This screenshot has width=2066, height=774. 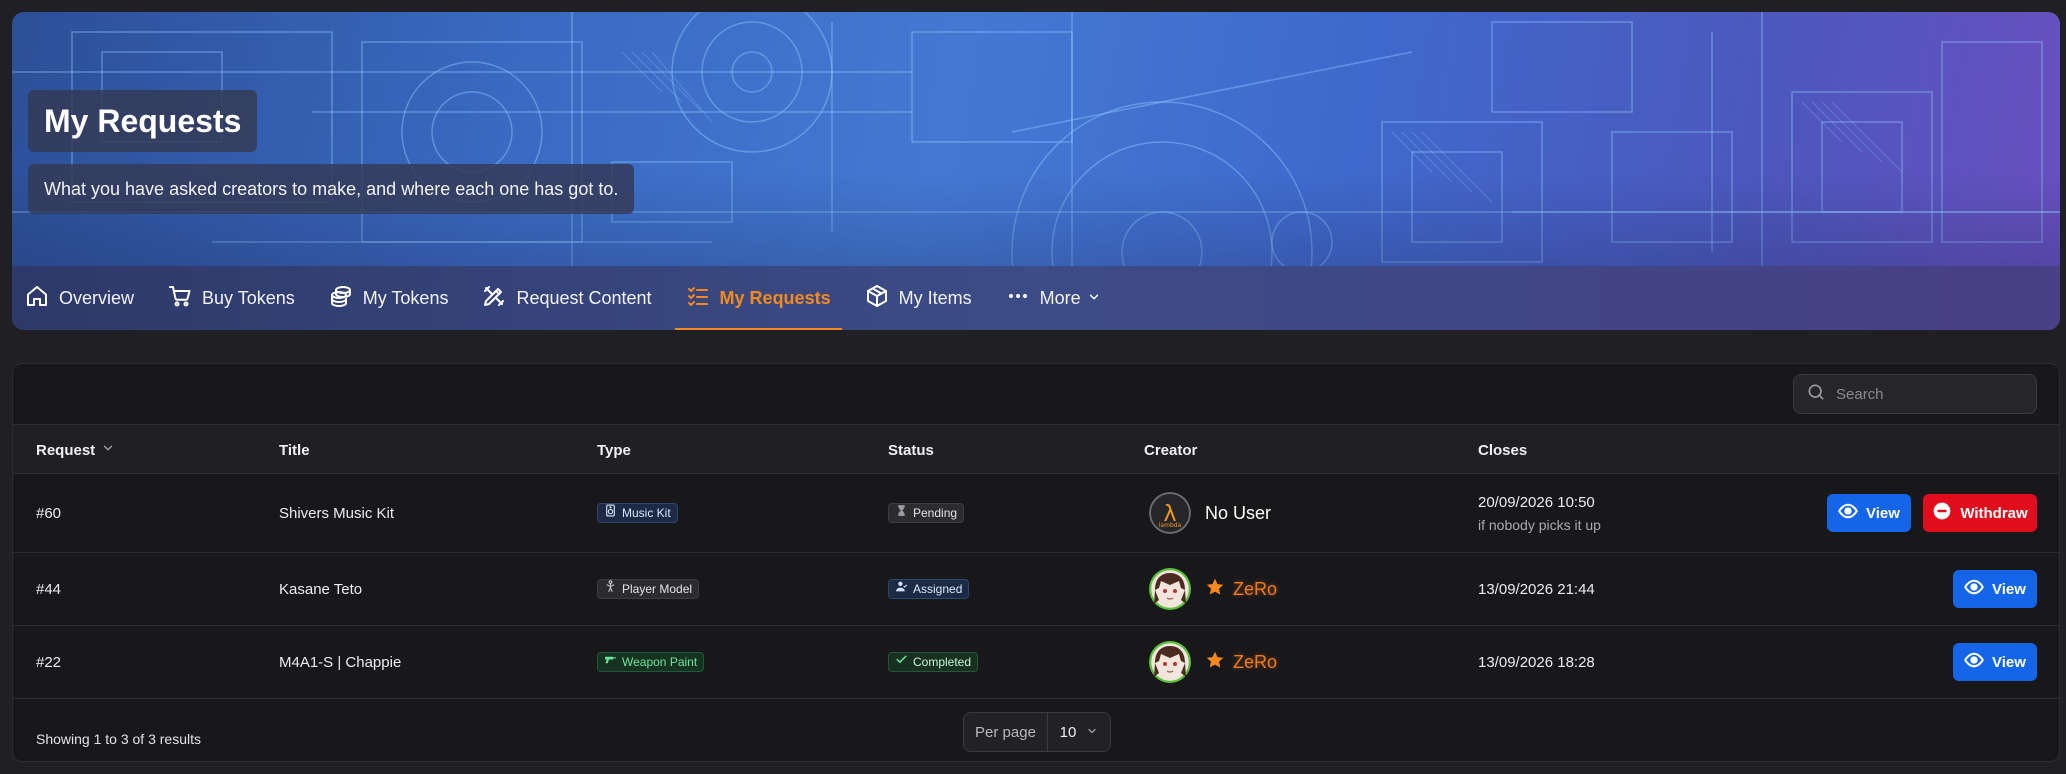 I want to click on nav-my-items: My Items, so click(x=918, y=298).